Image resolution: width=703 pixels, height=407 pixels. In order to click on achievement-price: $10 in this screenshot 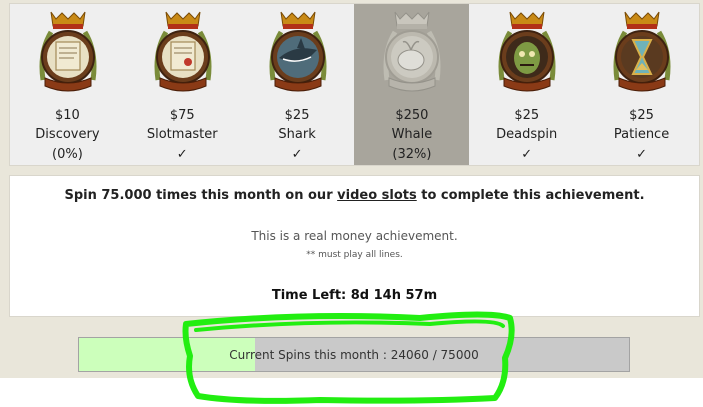, I will do `click(67, 115)`.